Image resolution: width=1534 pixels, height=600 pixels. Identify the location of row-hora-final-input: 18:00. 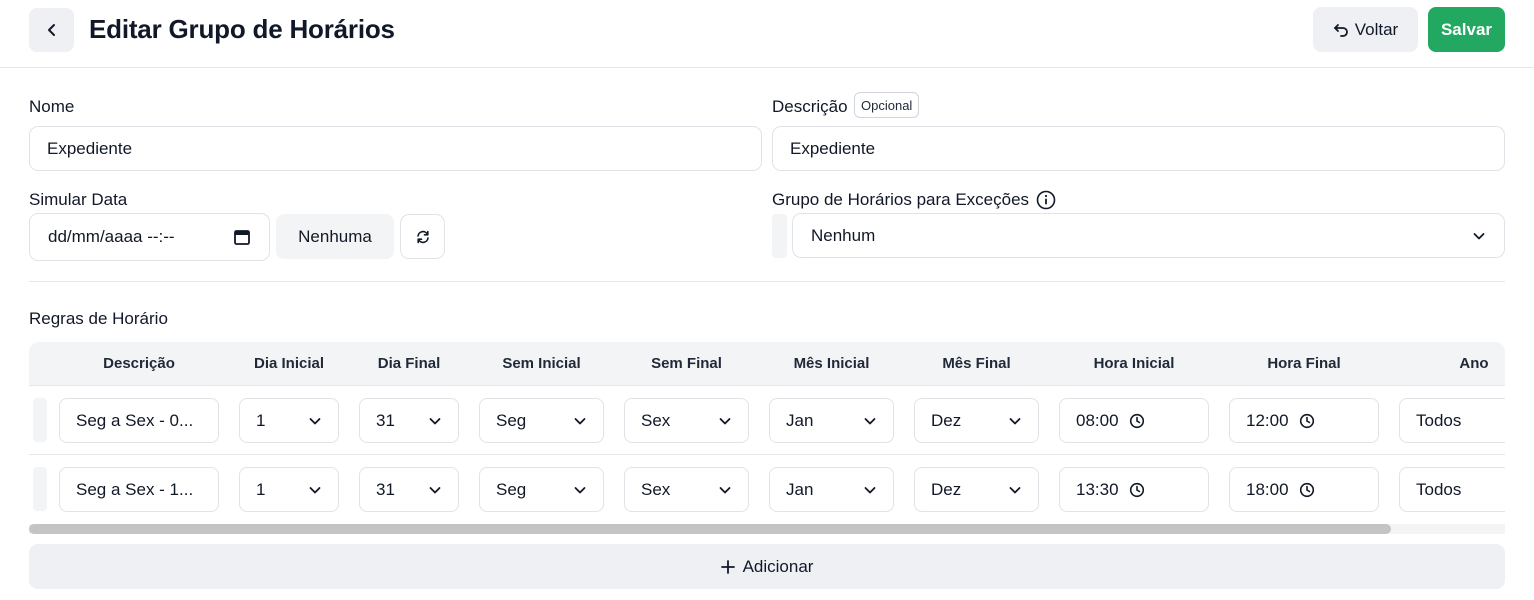
(1304, 489).